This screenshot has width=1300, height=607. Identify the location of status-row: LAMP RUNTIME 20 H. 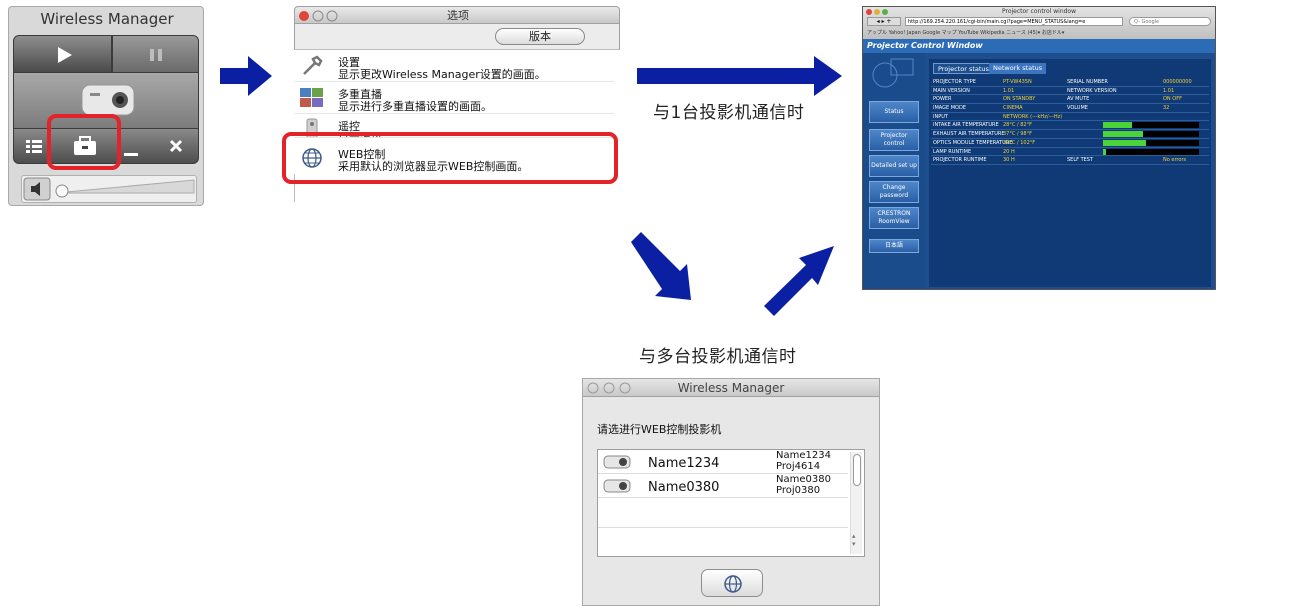
(1070, 152).